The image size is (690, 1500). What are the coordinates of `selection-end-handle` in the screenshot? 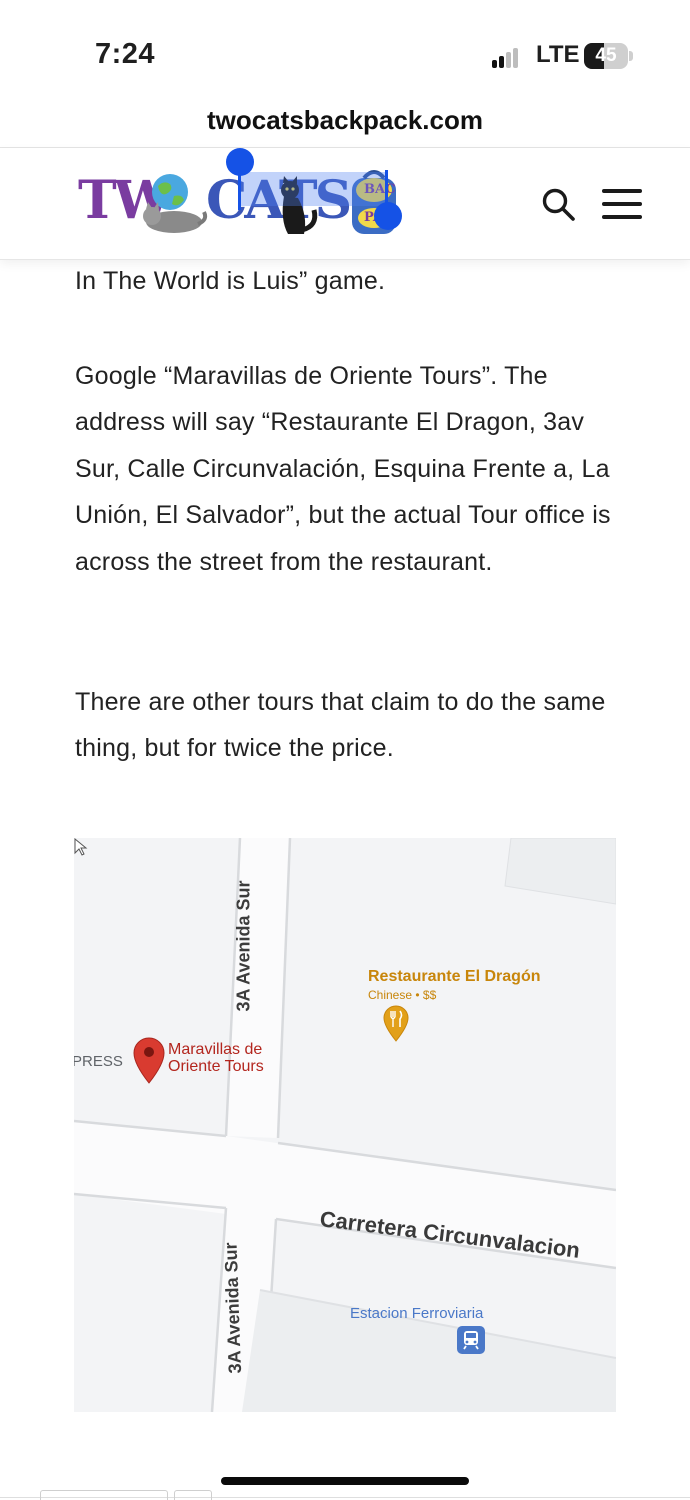 It's located at (388, 216).